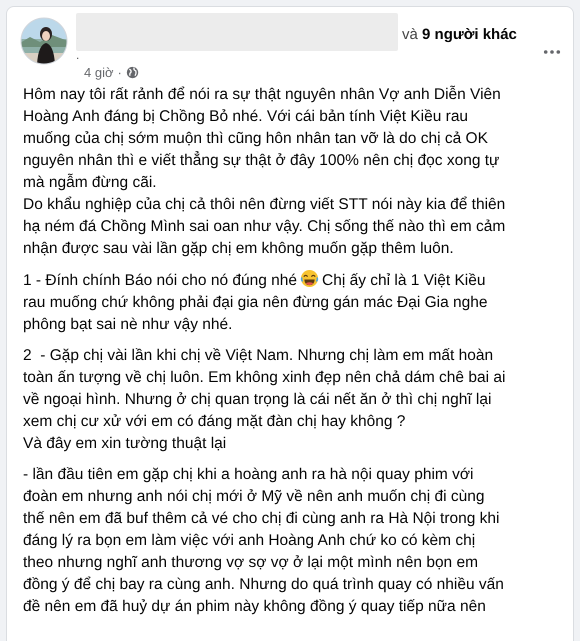 The width and height of the screenshot is (580, 641). Describe the element at coordinates (552, 52) in the screenshot. I see `more-options-icon` at that location.